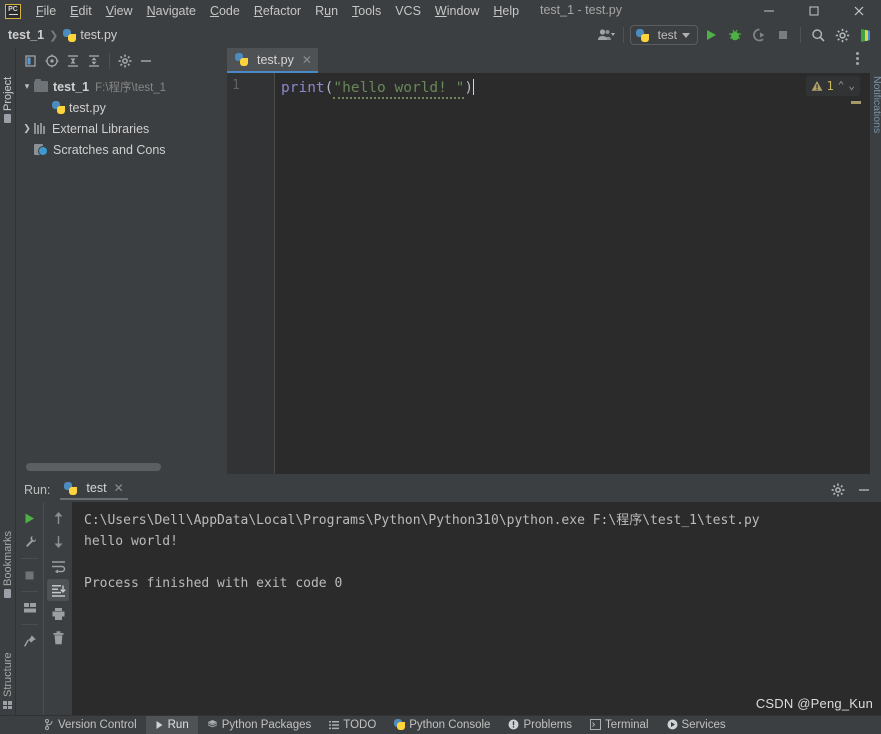  What do you see at coordinates (46, 11) in the screenshot?
I see `menu-file: File` at bounding box center [46, 11].